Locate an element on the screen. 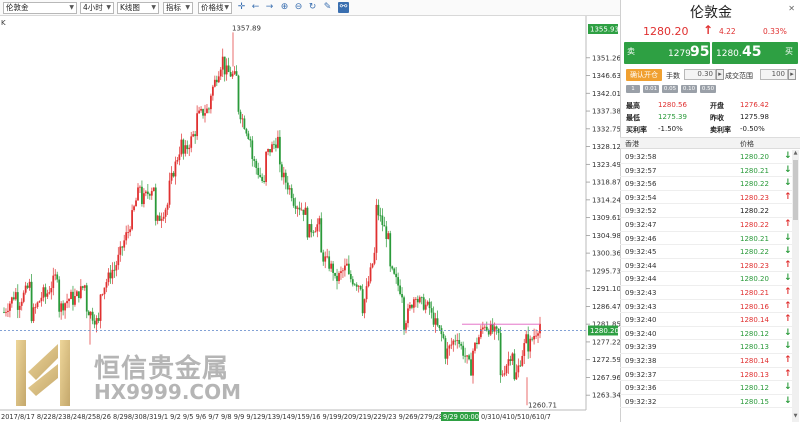 This screenshot has height=422, width=800. stat-value-low: 1275.39 is located at coordinates (672, 117).